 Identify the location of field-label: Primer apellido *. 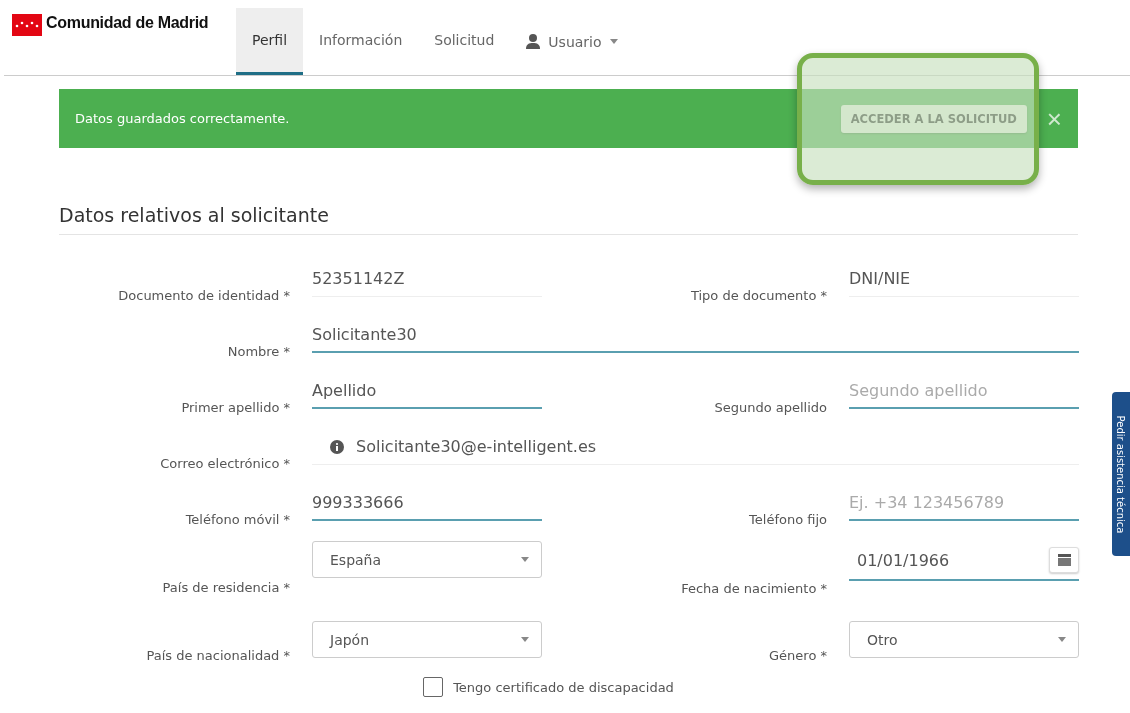
(235, 407).